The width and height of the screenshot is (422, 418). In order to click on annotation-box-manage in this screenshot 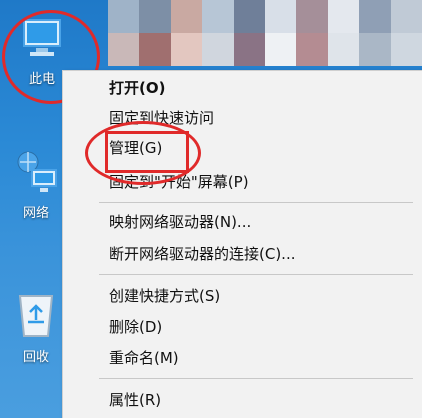, I will do `click(147, 152)`.